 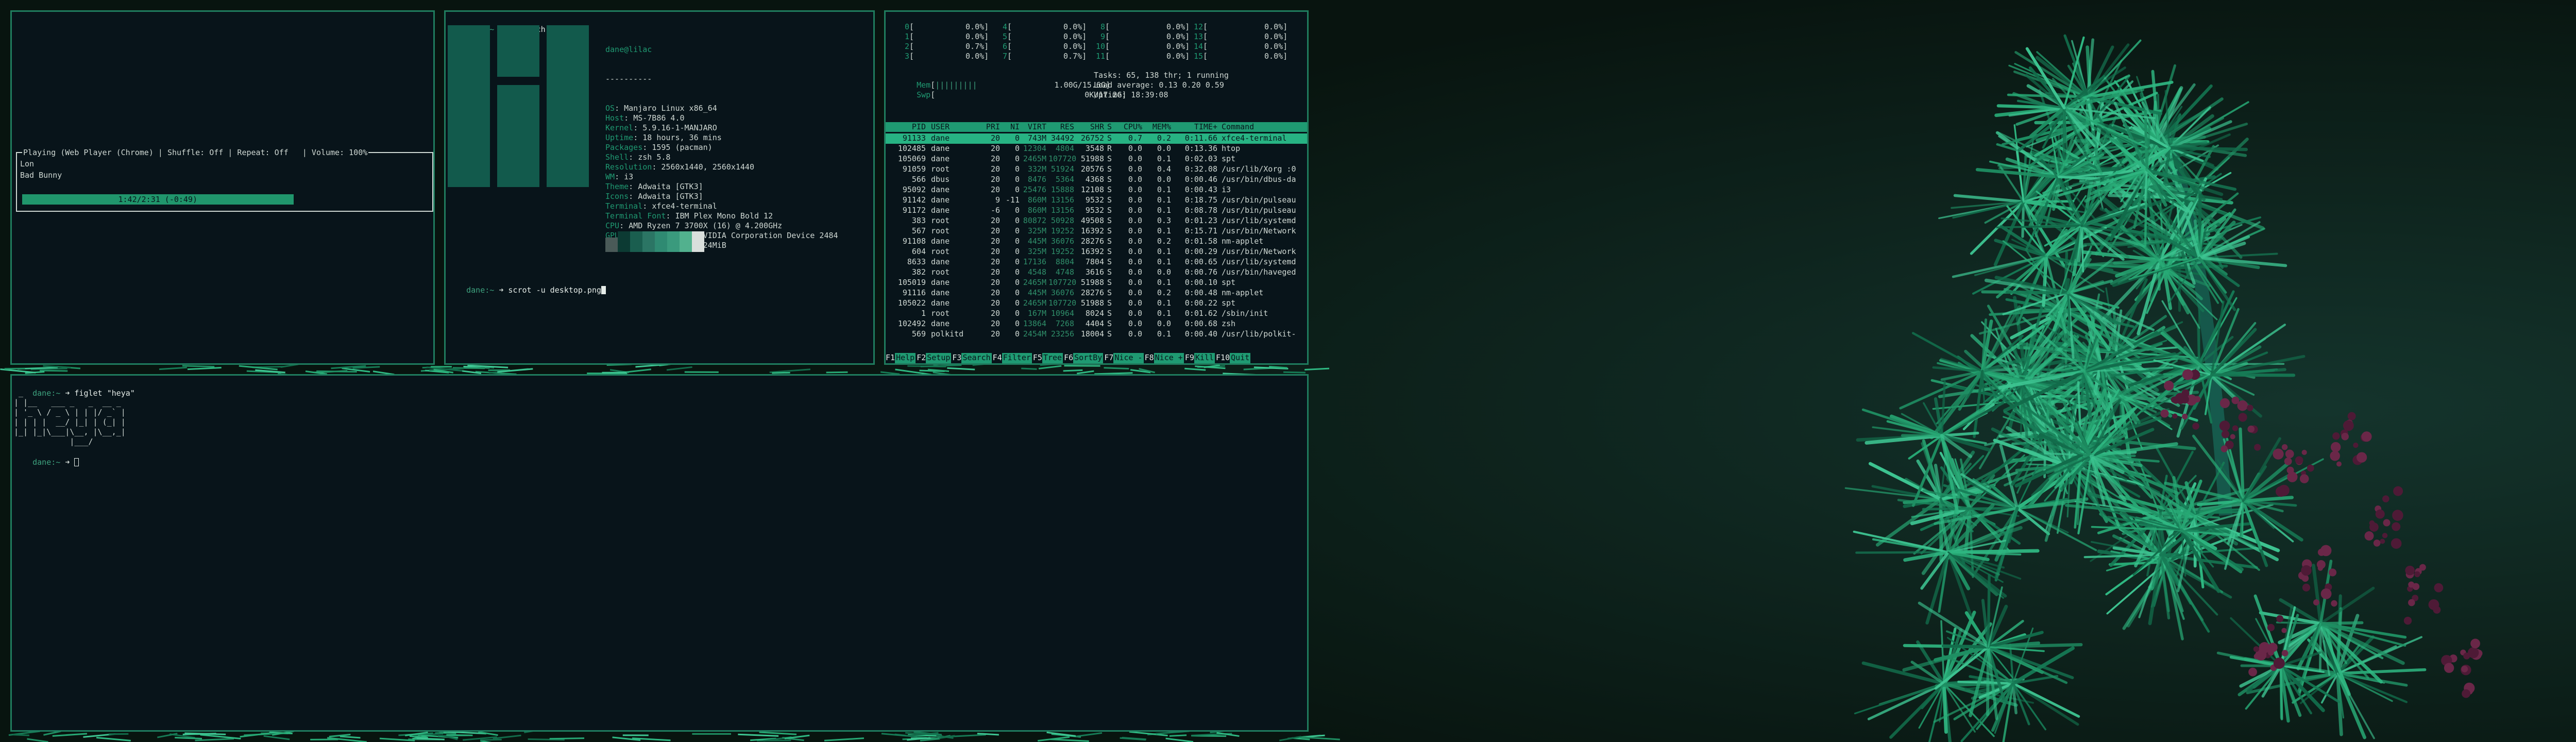 I want to click on function-key-f8: F8 Nice +, so click(x=1164, y=358).